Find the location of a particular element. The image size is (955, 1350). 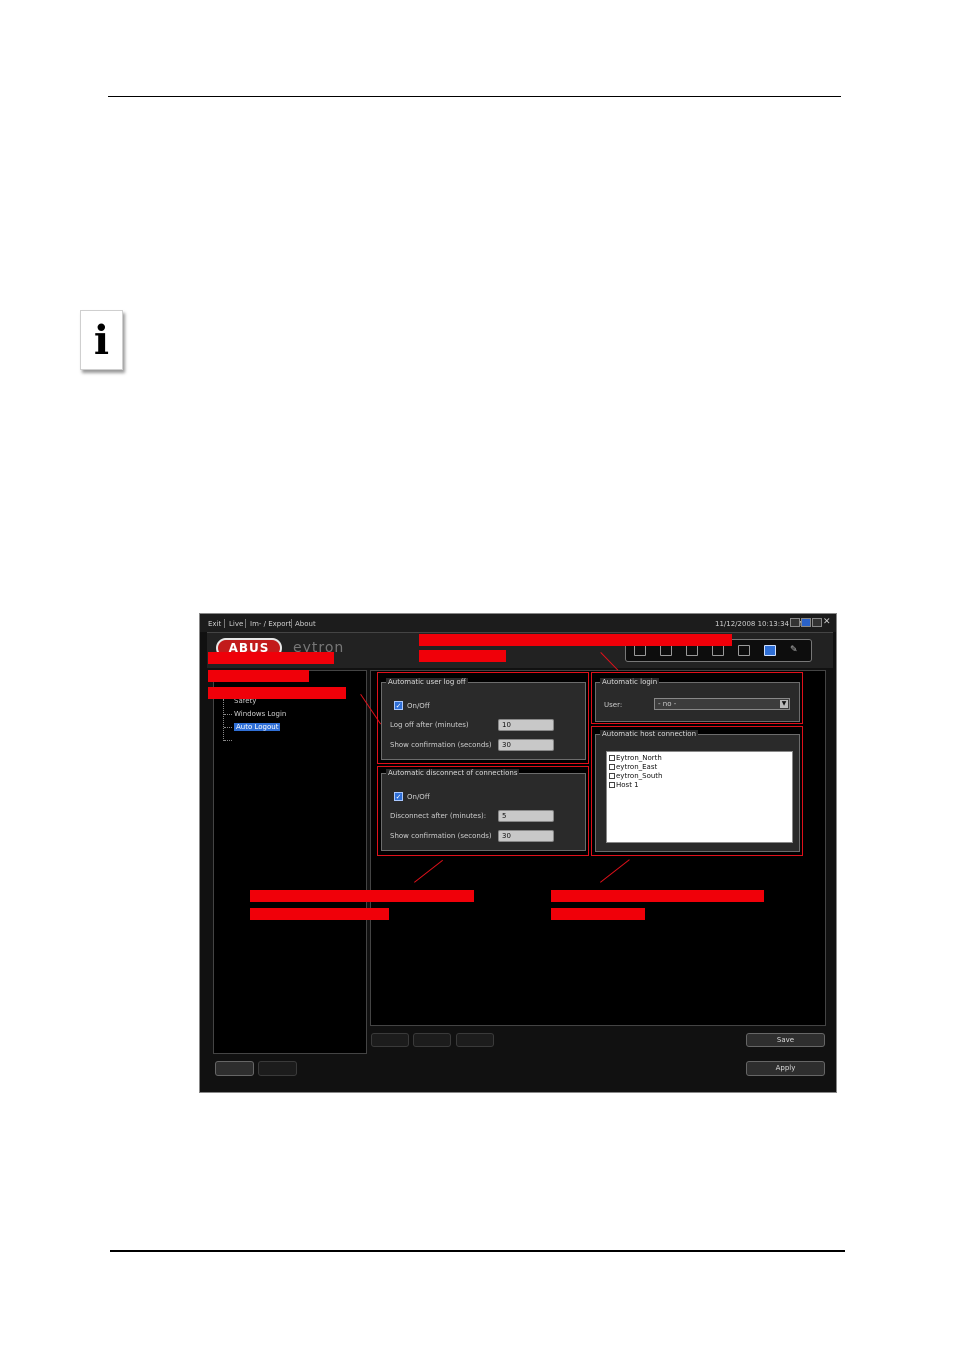

paste-icon is located at coordinates (277, 1068).